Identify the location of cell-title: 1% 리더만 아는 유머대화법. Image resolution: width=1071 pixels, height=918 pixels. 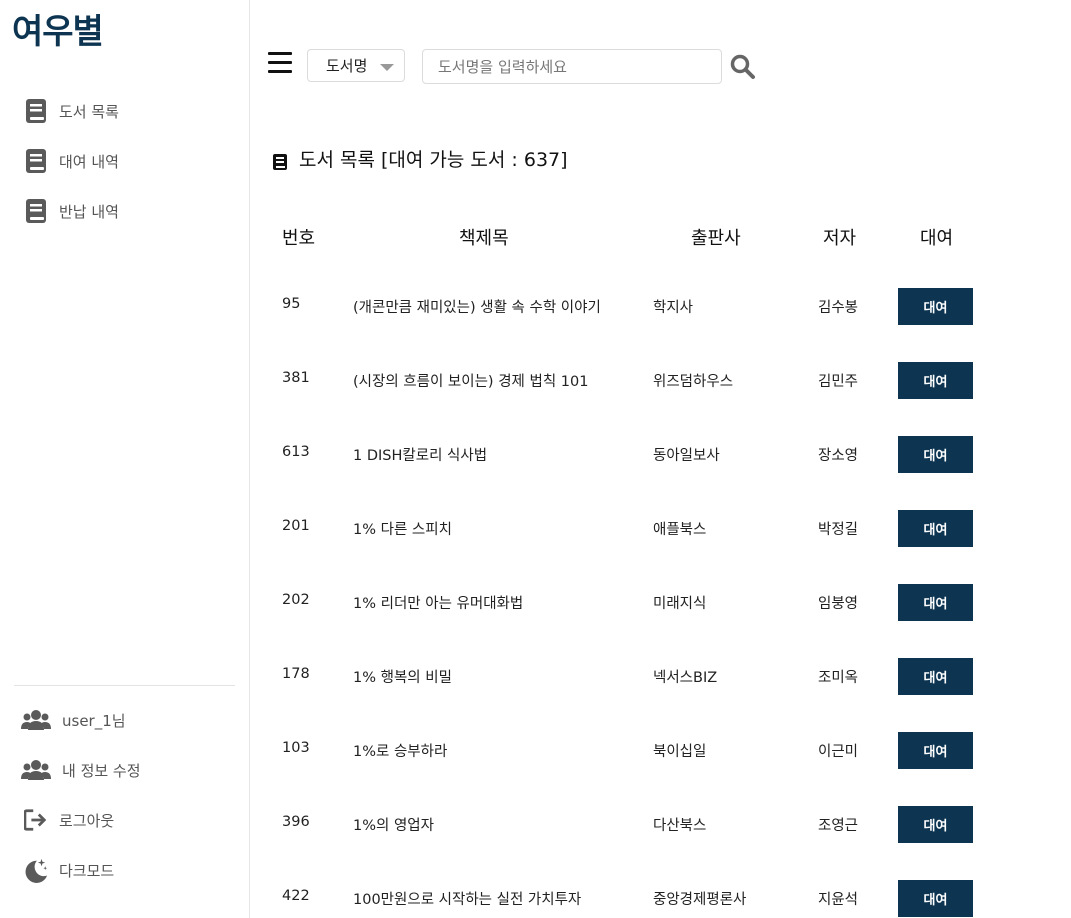
(438, 604).